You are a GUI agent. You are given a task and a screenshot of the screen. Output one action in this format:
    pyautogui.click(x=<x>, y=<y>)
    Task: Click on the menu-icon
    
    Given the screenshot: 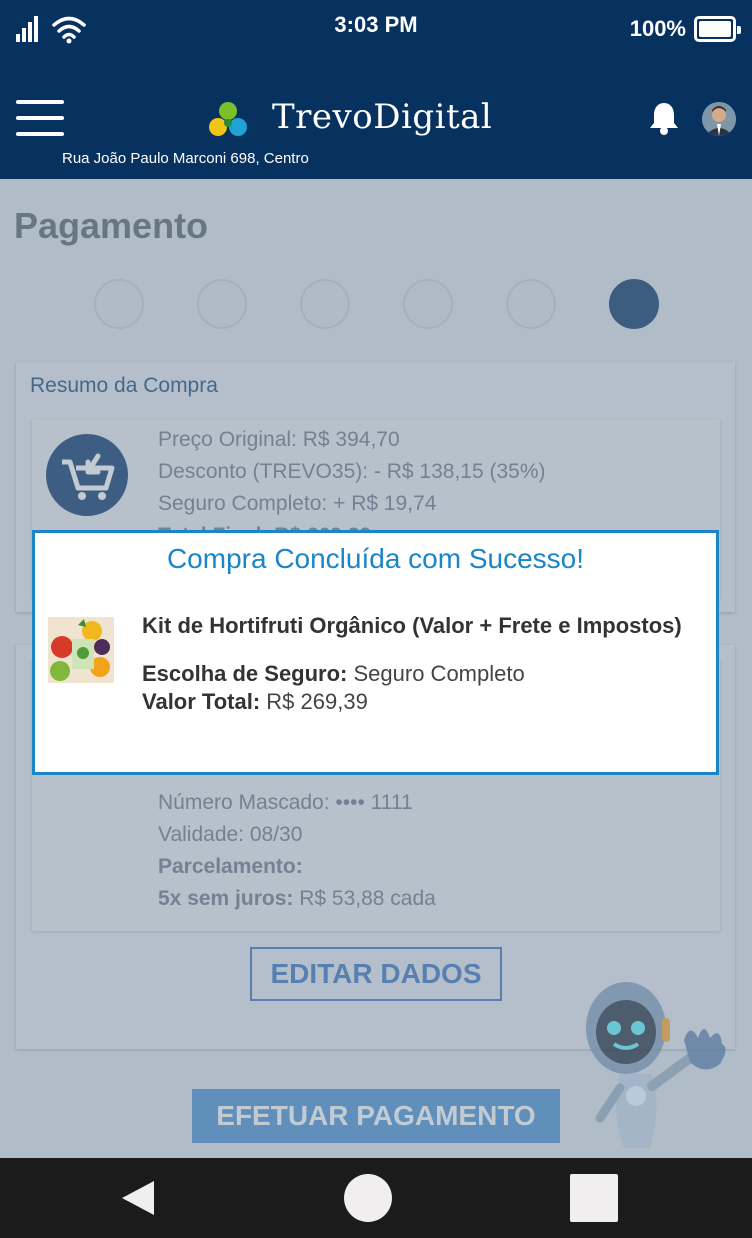 What is the action you would take?
    pyautogui.click(x=40, y=119)
    